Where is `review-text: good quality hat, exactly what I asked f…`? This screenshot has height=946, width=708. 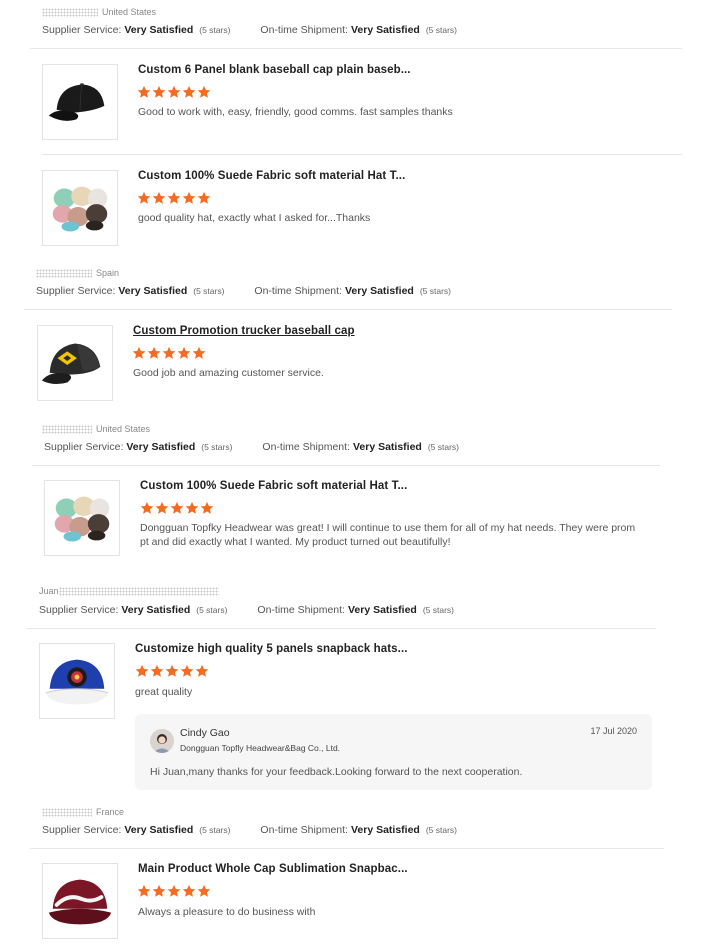 review-text: good quality hat, exactly what I asked f… is located at coordinates (254, 218).